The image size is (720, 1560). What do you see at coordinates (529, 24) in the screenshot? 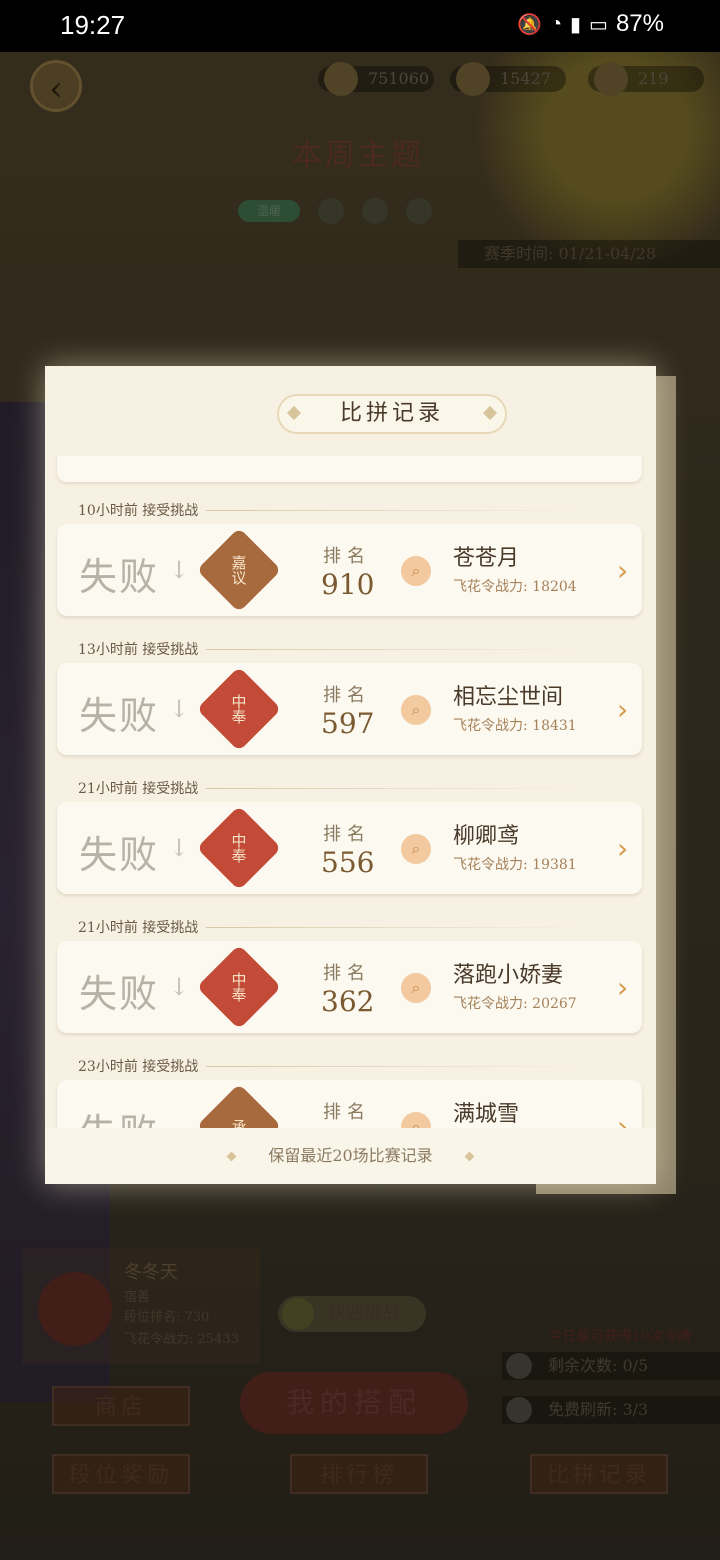
I see `mute-icon: 🔕` at bounding box center [529, 24].